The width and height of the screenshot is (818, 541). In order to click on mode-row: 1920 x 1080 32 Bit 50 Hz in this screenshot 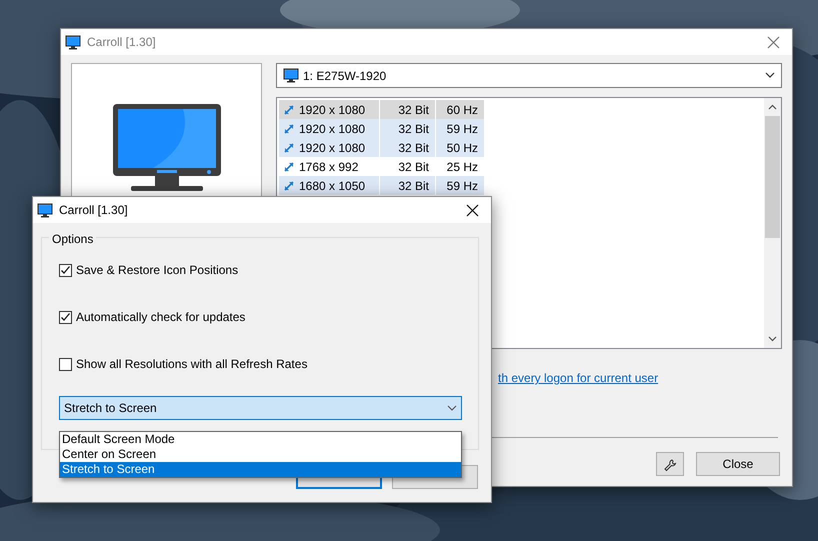, I will do `click(381, 147)`.